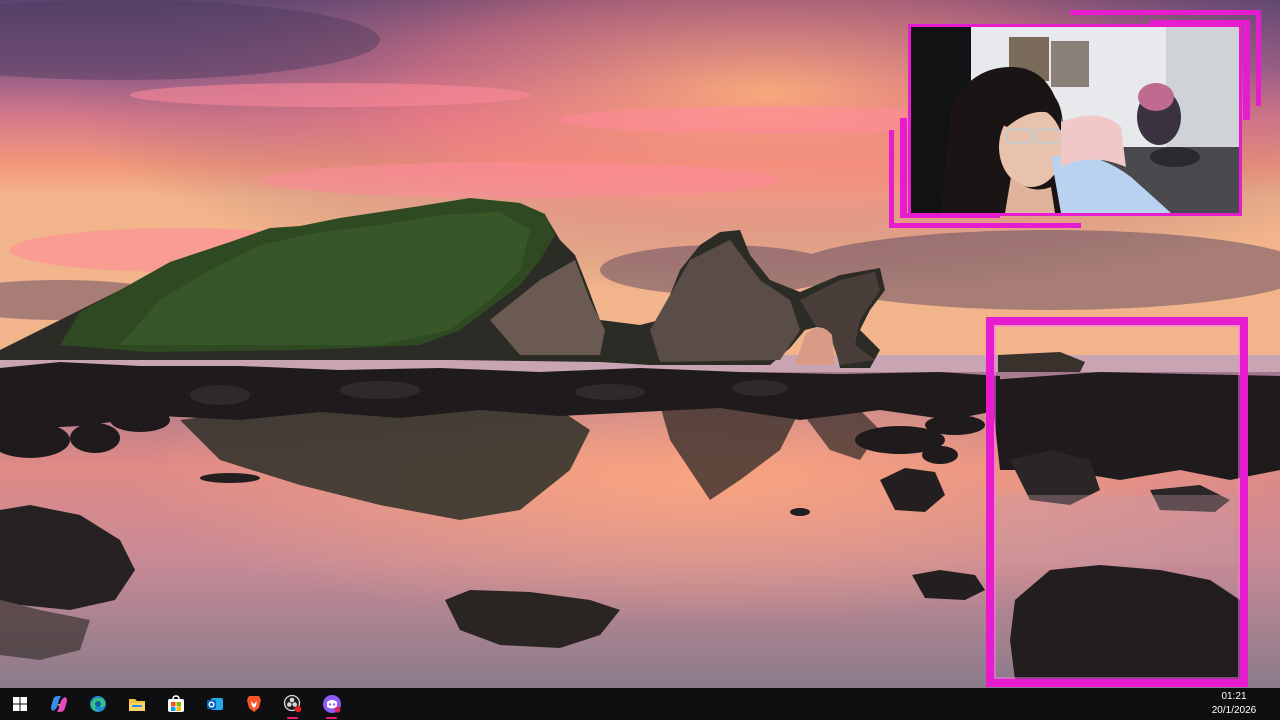 The height and width of the screenshot is (720, 1280). Describe the element at coordinates (331, 718) in the screenshot. I see `chat-app-active-indicator` at that location.